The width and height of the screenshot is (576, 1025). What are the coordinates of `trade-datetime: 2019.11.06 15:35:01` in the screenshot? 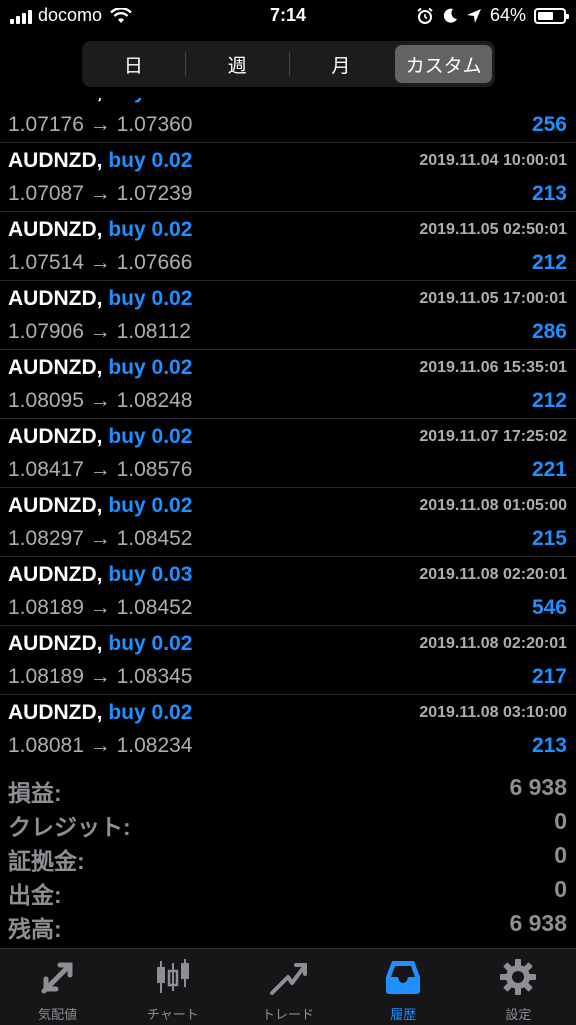 It's located at (493, 367).